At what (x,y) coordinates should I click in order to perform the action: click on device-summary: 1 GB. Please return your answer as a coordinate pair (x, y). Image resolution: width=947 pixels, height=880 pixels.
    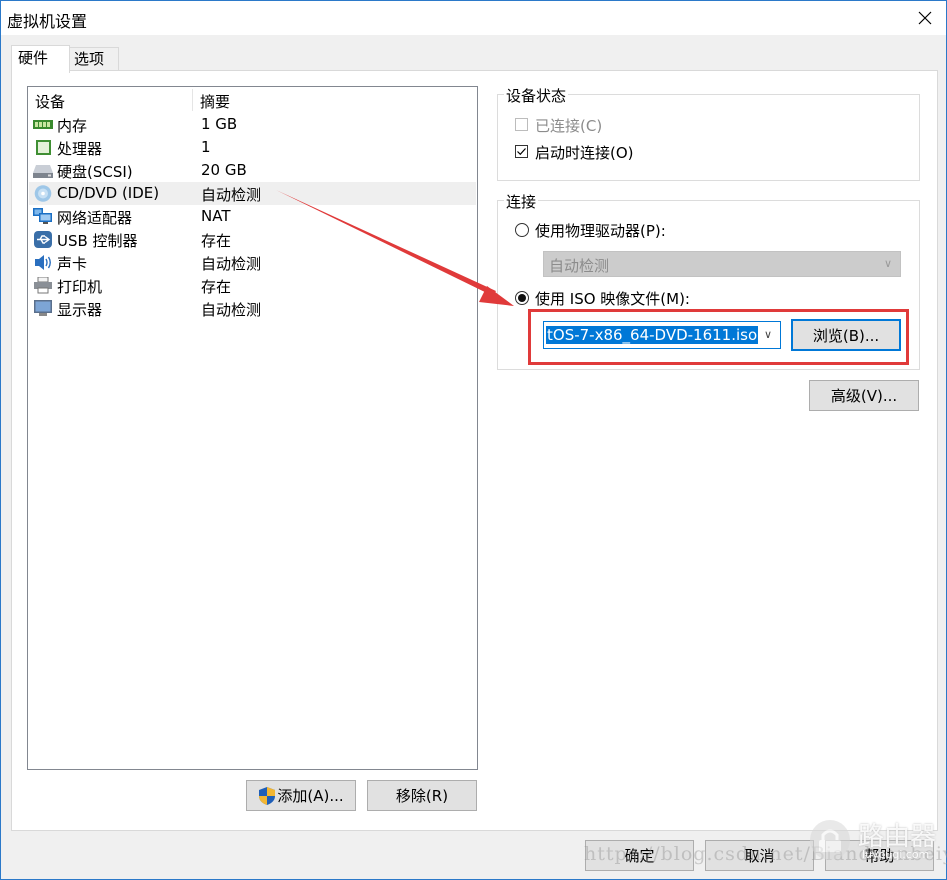
    Looking at the image, I should click on (219, 124).